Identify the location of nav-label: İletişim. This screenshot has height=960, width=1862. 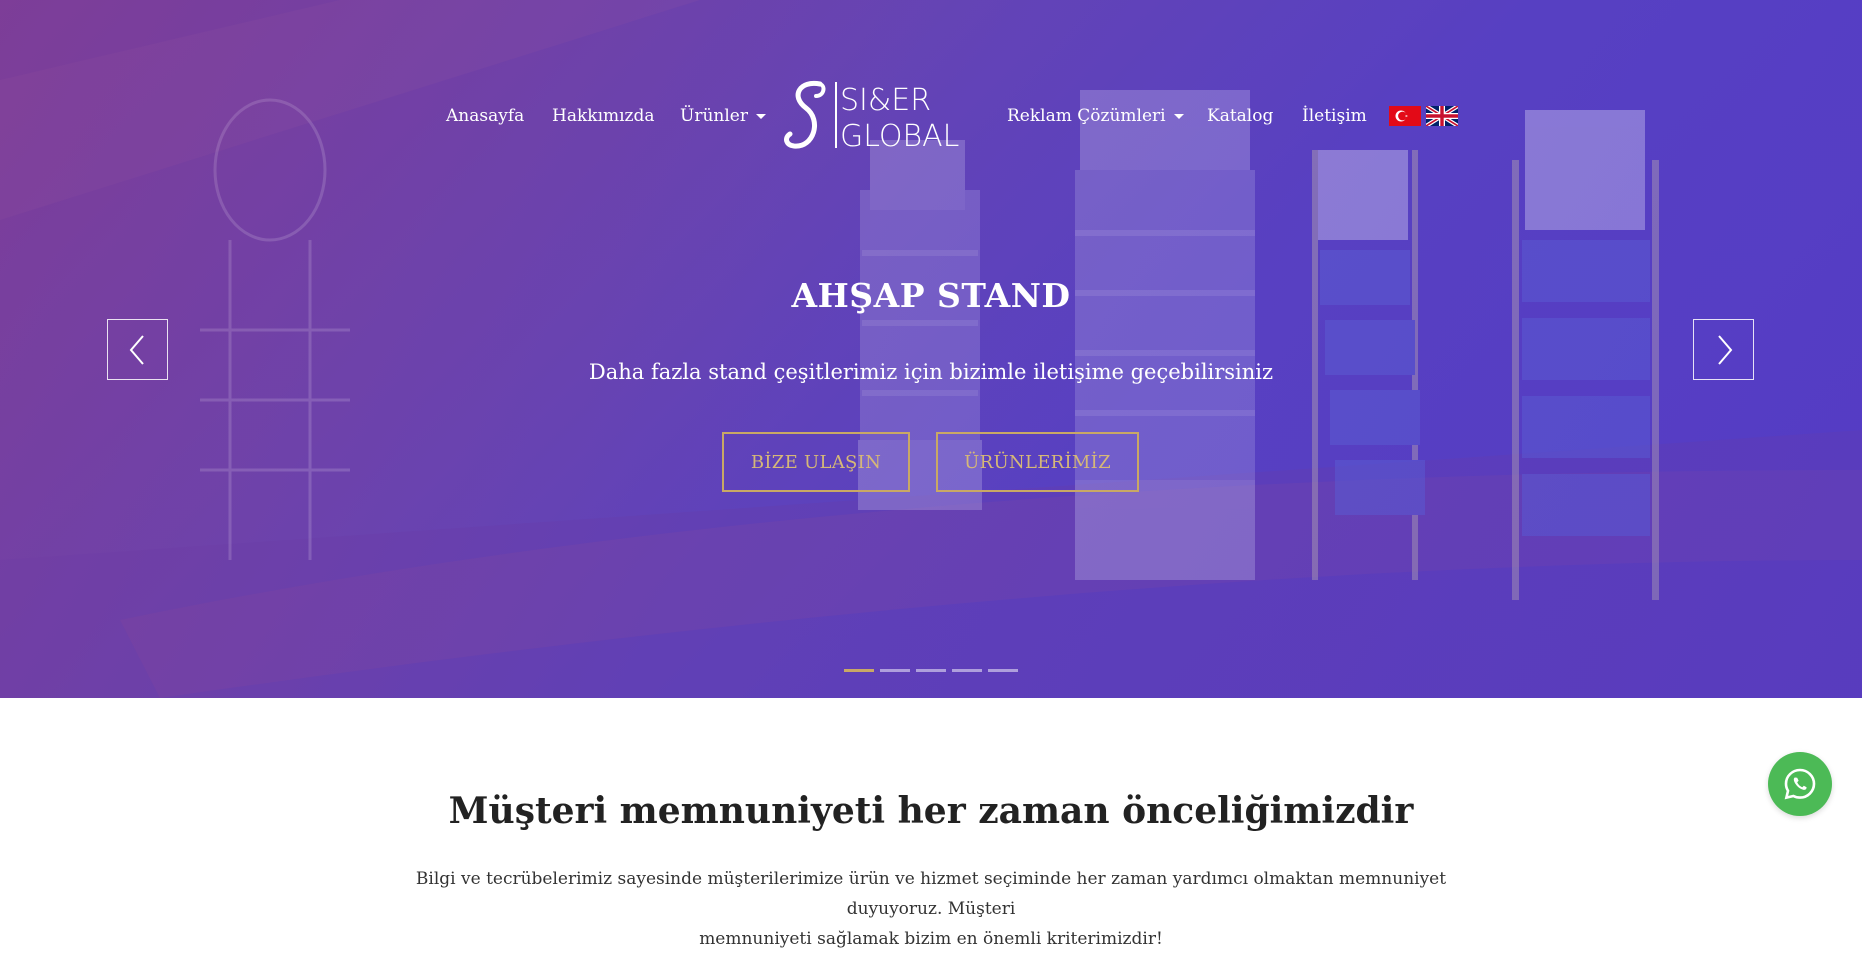
(1334, 116).